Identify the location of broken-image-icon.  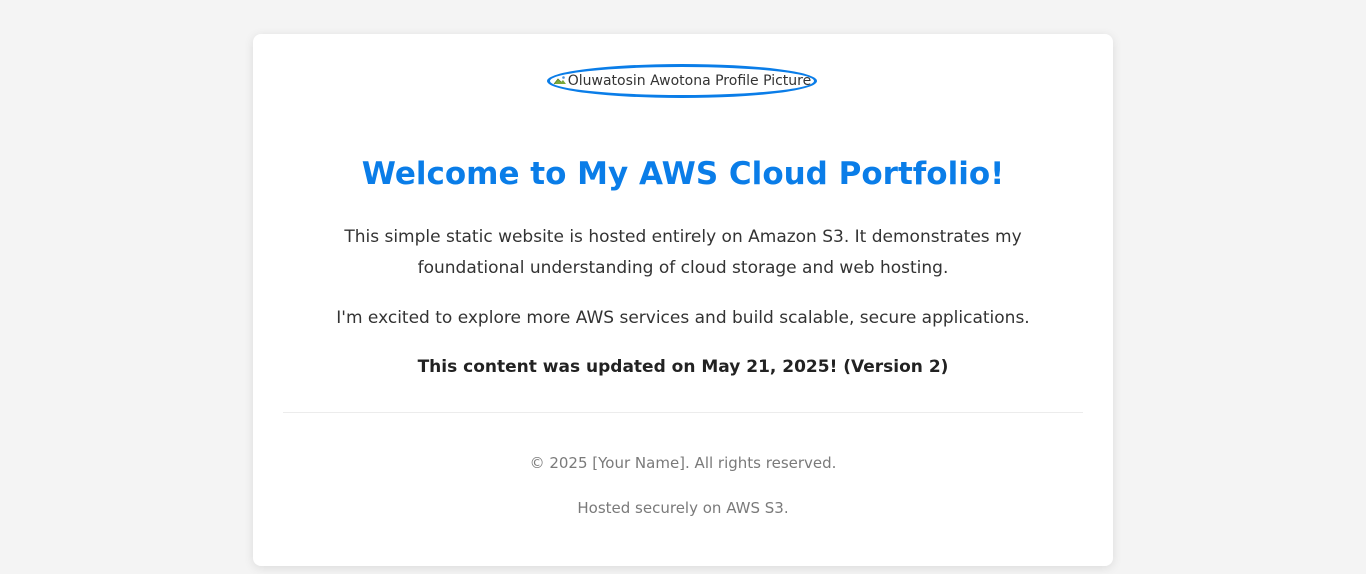
(559, 80).